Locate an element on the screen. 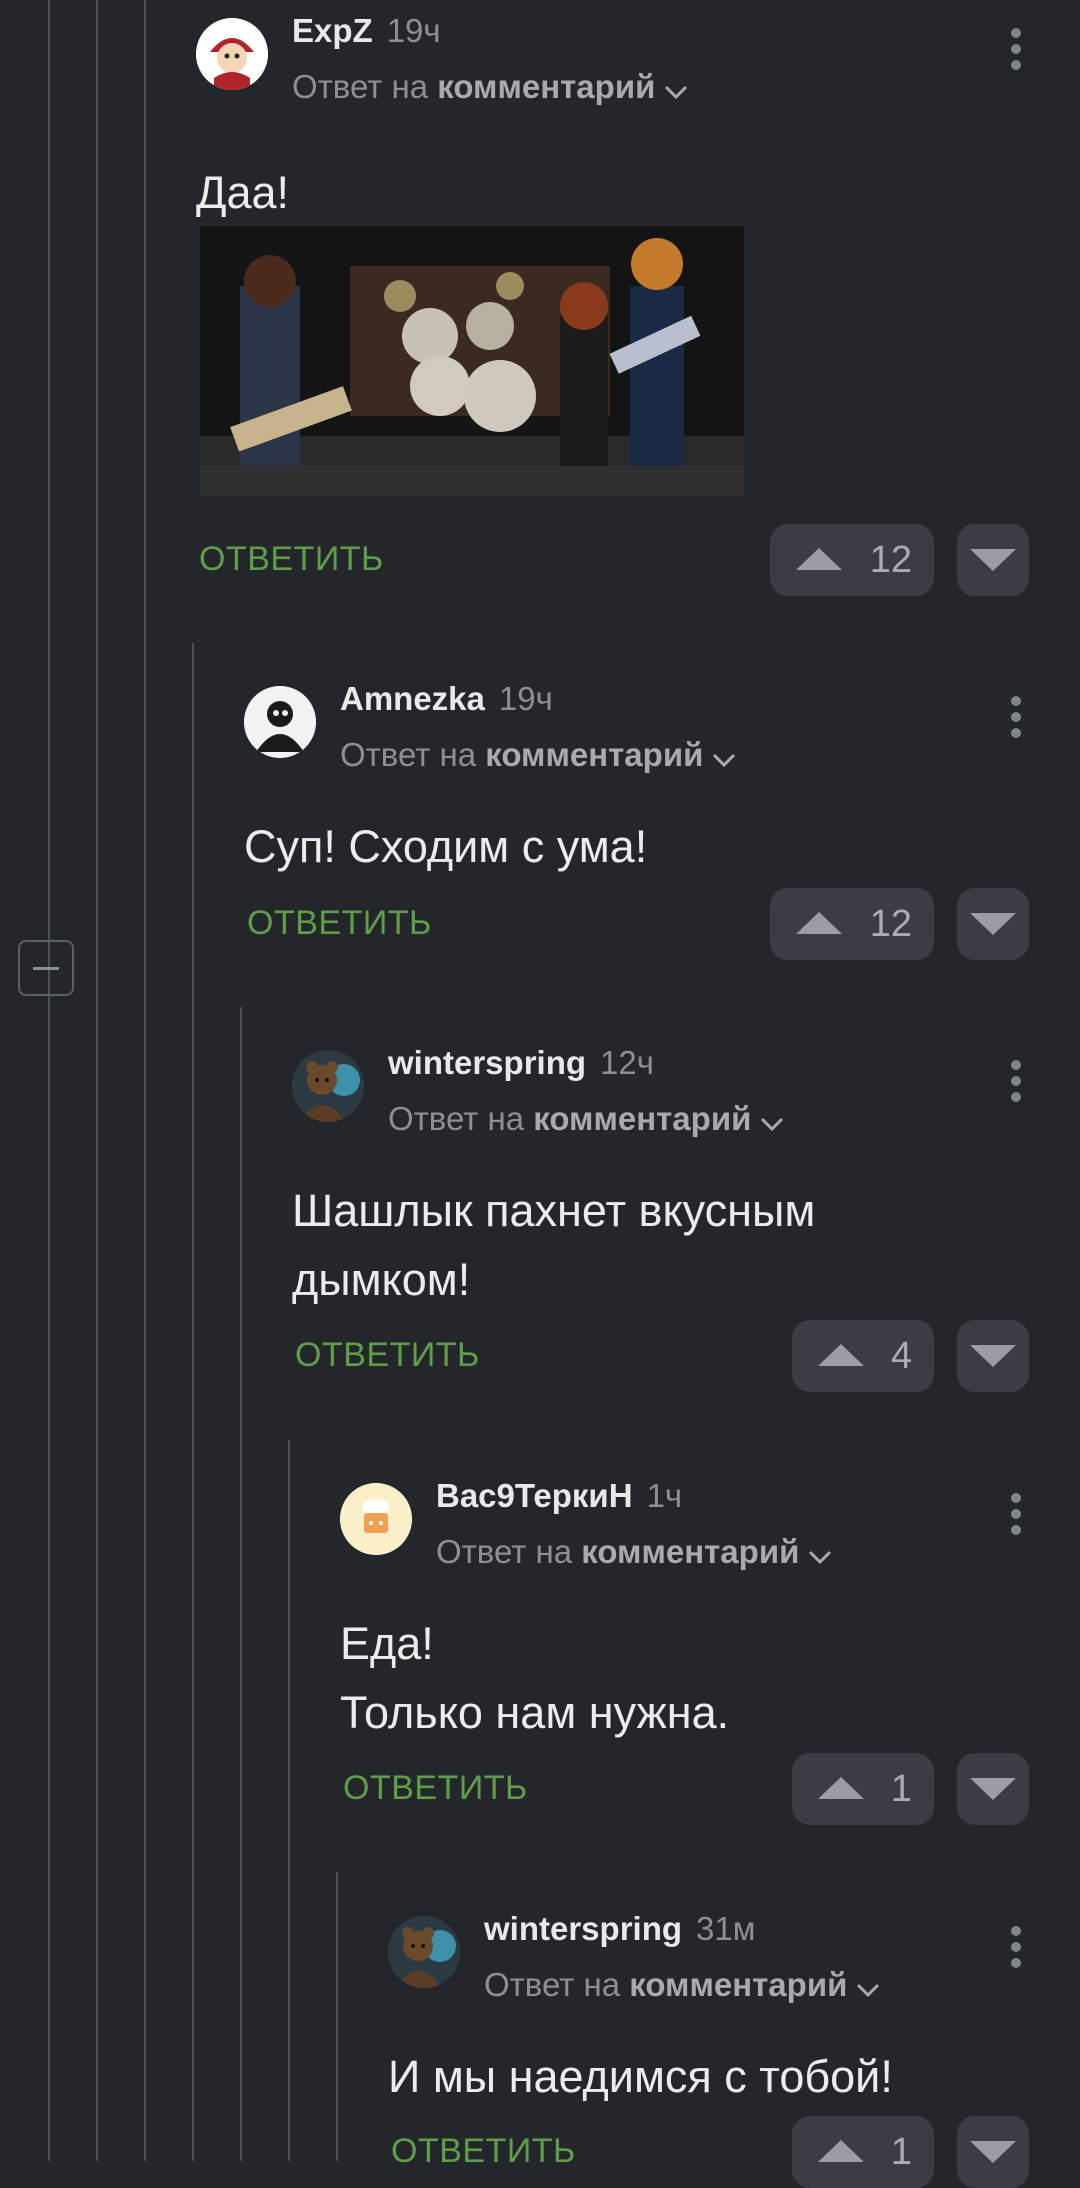  comment-text: Еда! Только нам нужна. is located at coordinates (535, 1678).